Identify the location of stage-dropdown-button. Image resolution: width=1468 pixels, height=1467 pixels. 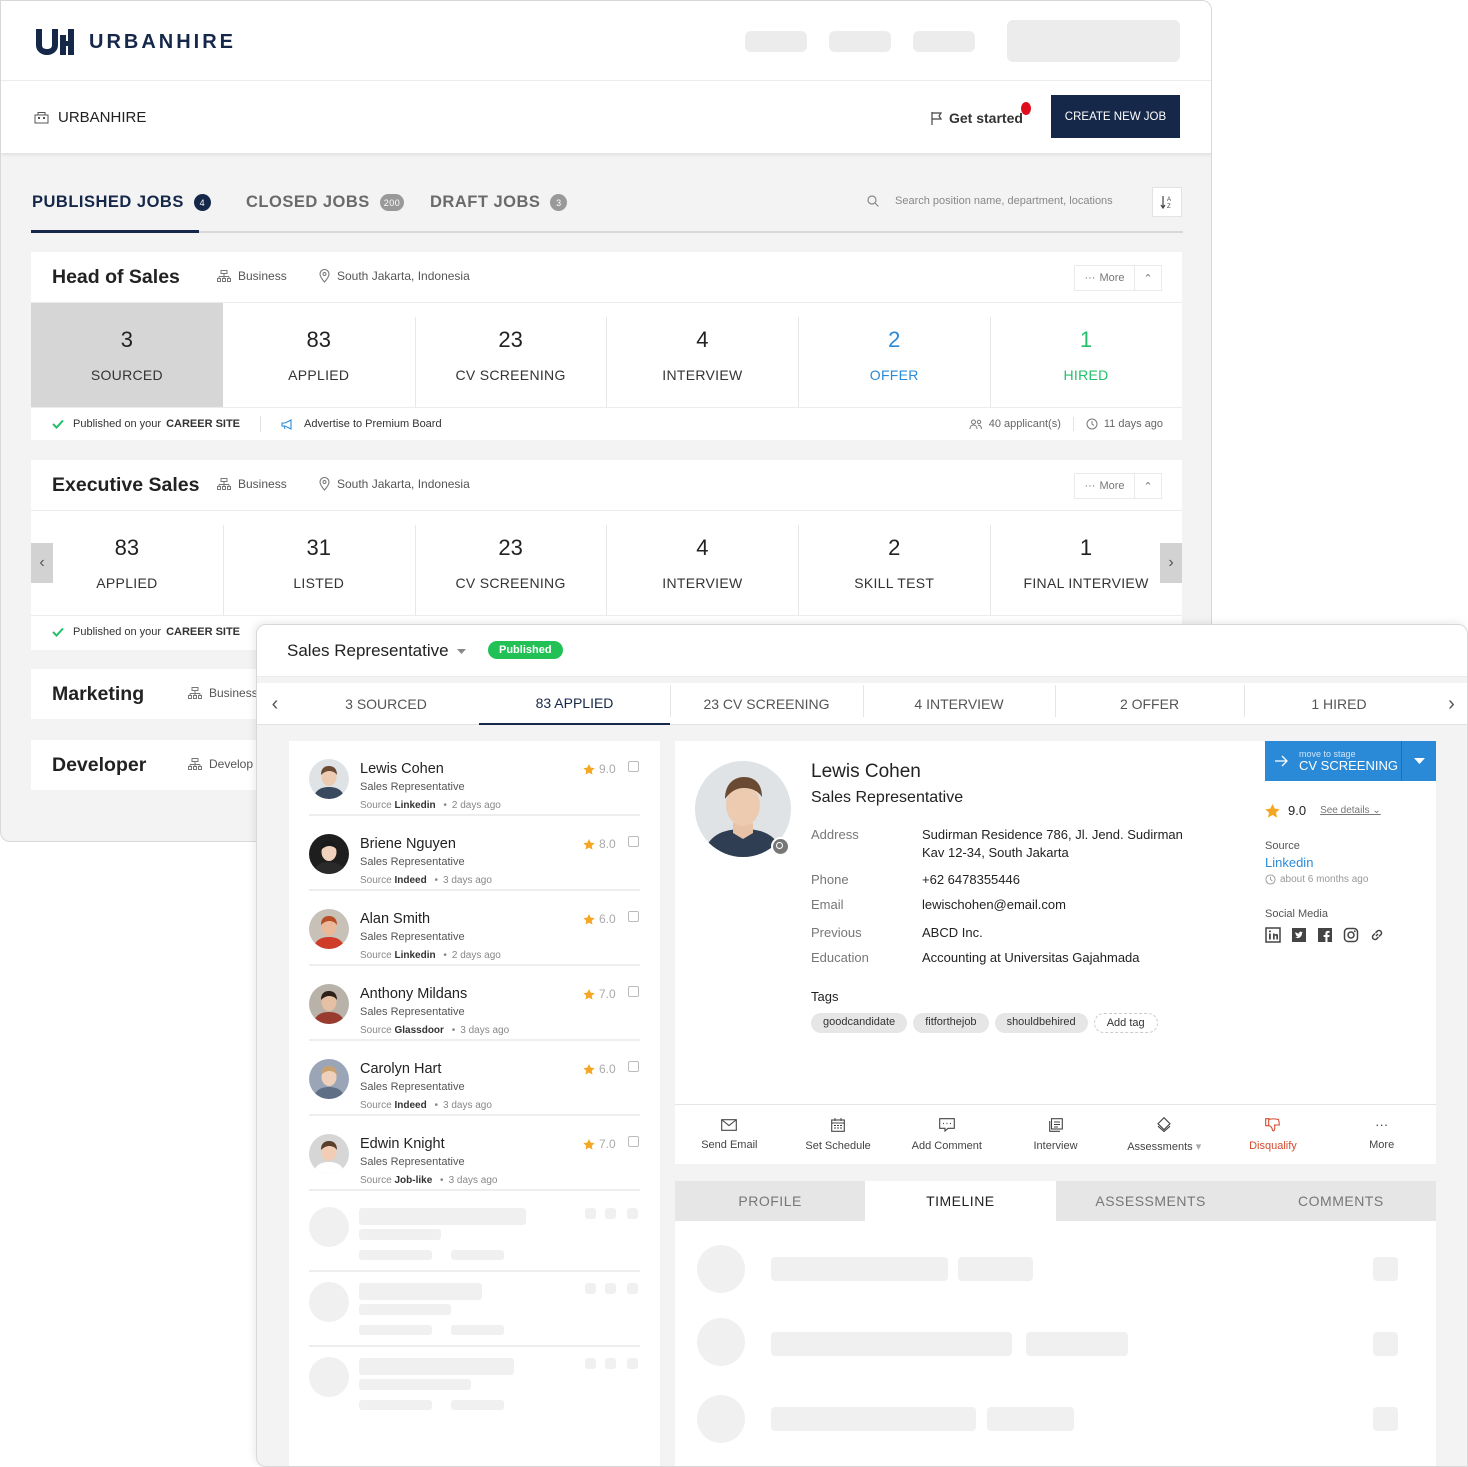
(1419, 761).